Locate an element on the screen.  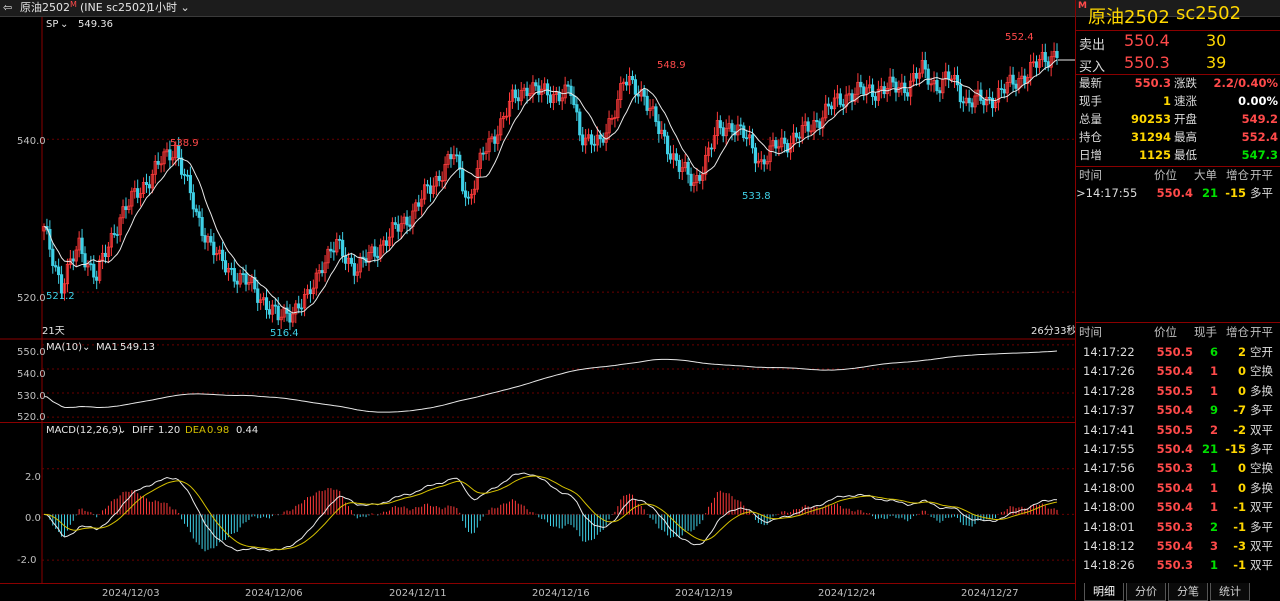
tick-row: 14:17:56 550.3 1 0 空换 is located at coordinates (1178, 468).